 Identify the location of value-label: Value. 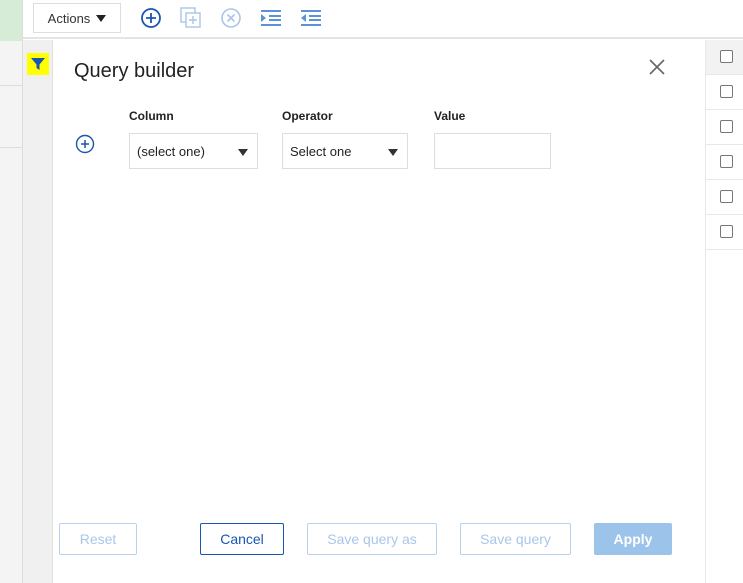
(450, 116).